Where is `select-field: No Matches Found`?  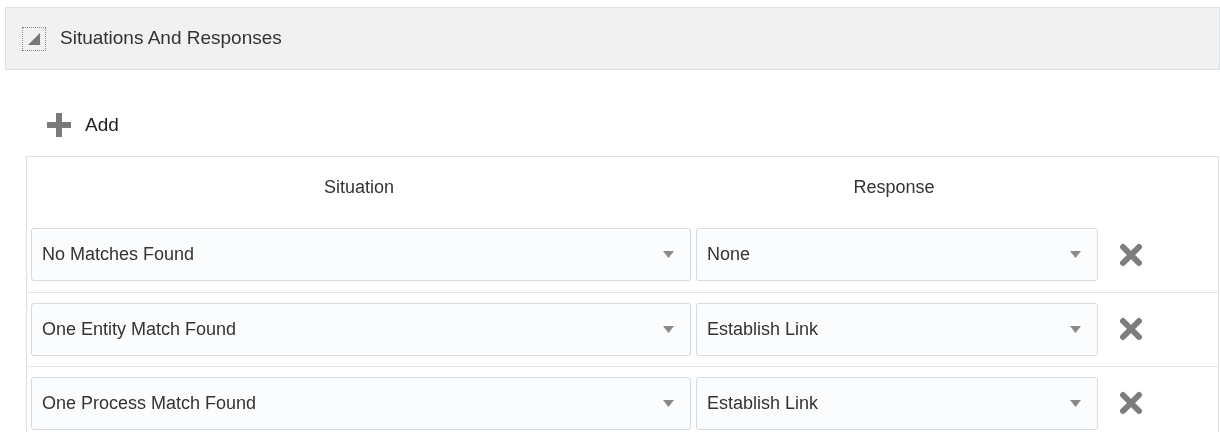
select-field: No Matches Found is located at coordinates (361, 254).